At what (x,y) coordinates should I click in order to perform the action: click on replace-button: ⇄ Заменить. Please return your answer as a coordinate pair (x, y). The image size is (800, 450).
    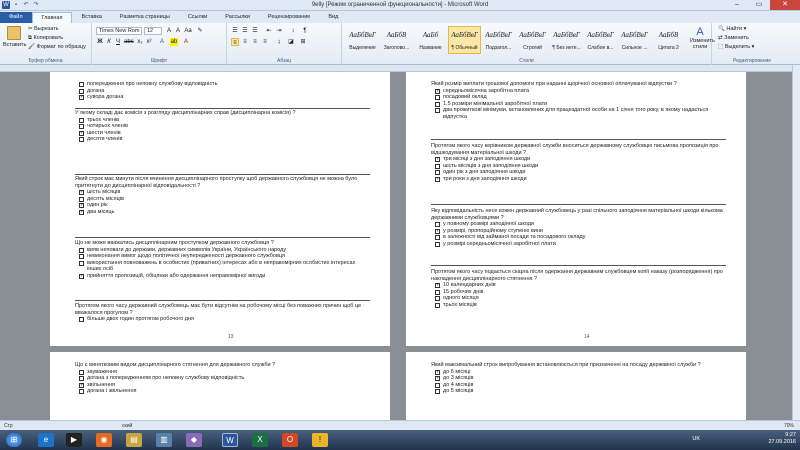
    Looking at the image, I should click on (733, 38).